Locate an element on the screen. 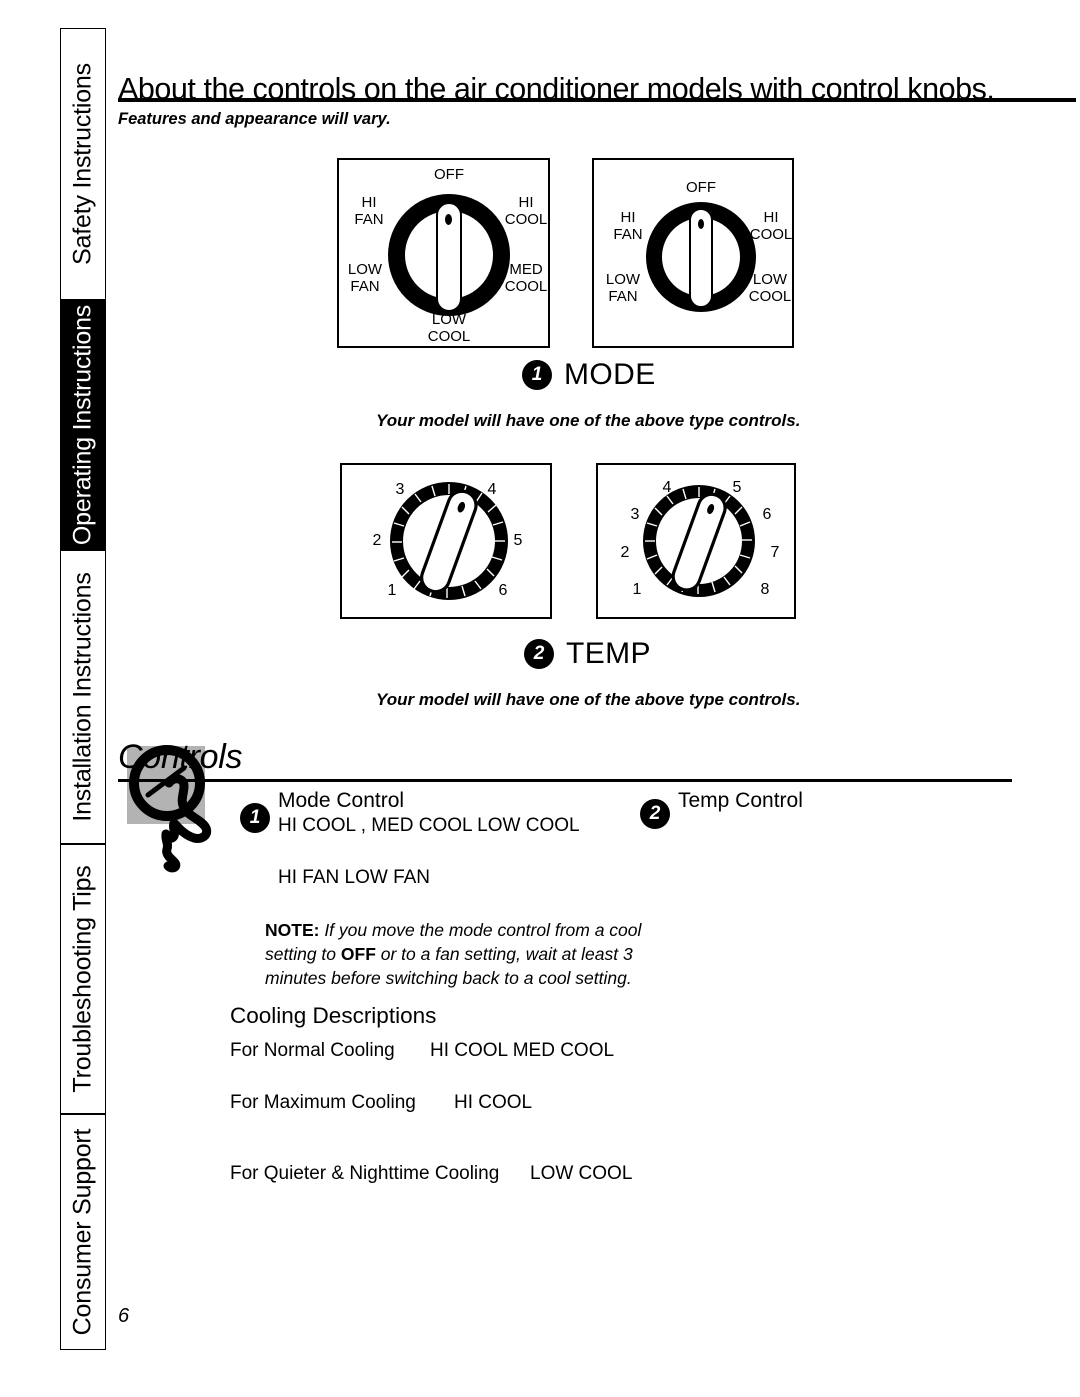 This screenshot has height=1397, width=1080. temp-dial-6-num-6: 6 is located at coordinates (503, 590).